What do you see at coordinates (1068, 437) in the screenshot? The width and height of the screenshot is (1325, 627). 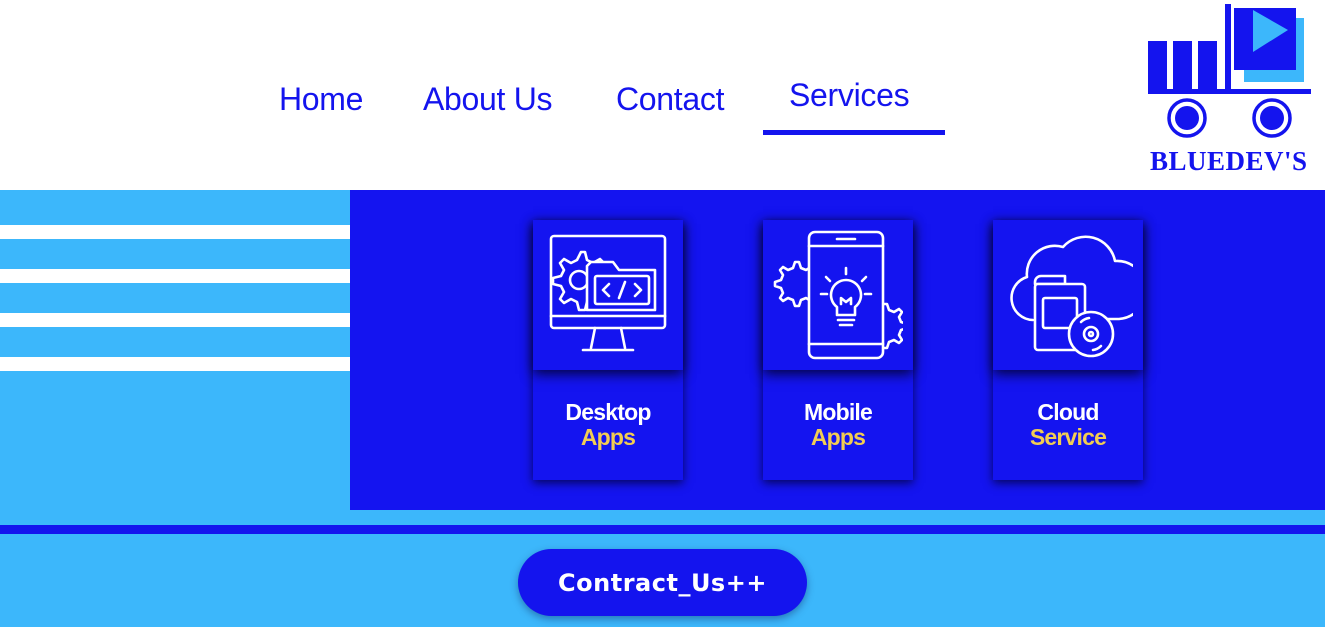 I see `service-card-title-line2: Service` at bounding box center [1068, 437].